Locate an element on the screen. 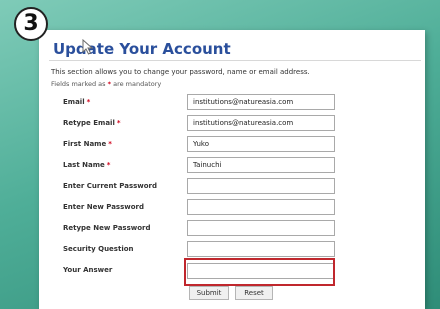  last-name-field: Tainuchi is located at coordinates (261, 165).